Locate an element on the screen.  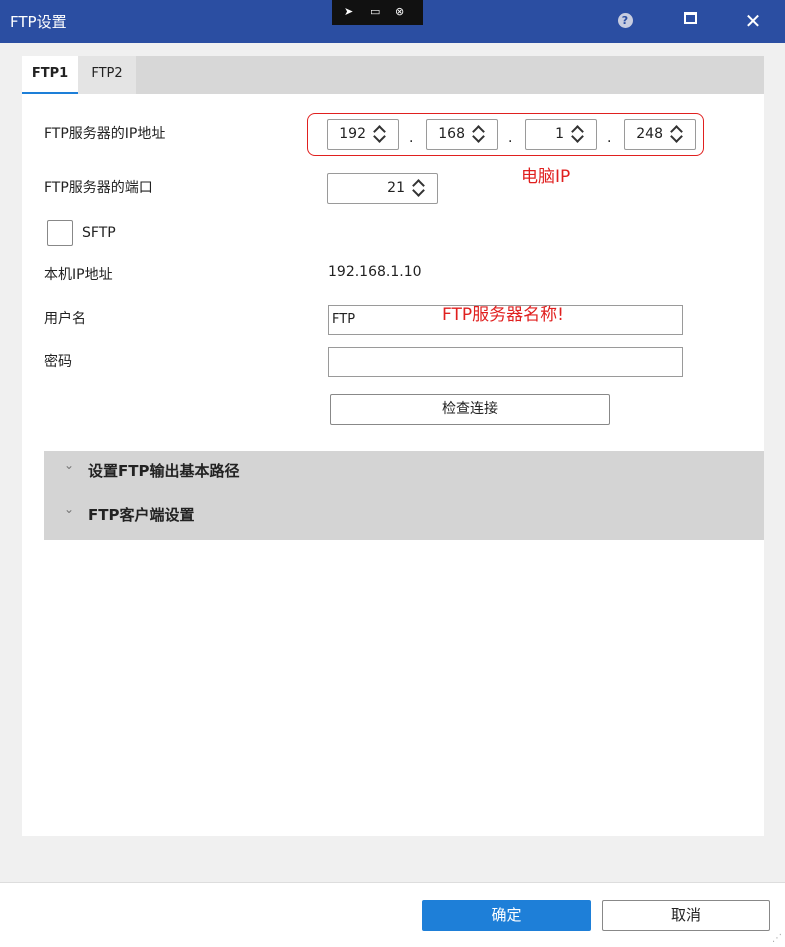
floating-toolbar: ➤ ▭ ⊗ is located at coordinates (377, 12).